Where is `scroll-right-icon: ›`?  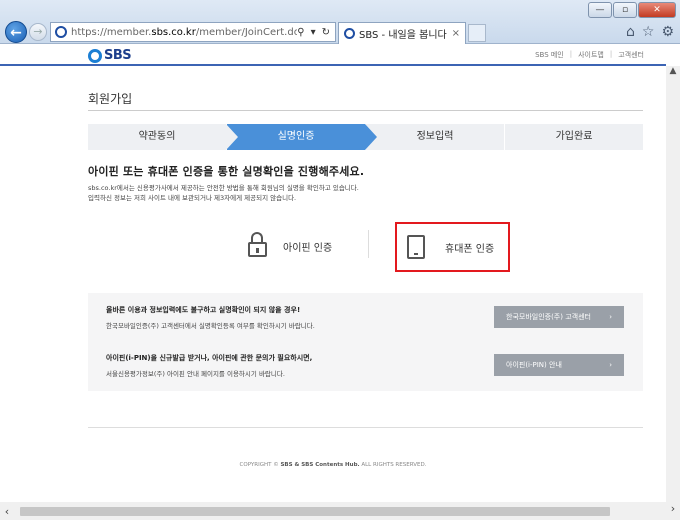 scroll-right-icon: › is located at coordinates (673, 511).